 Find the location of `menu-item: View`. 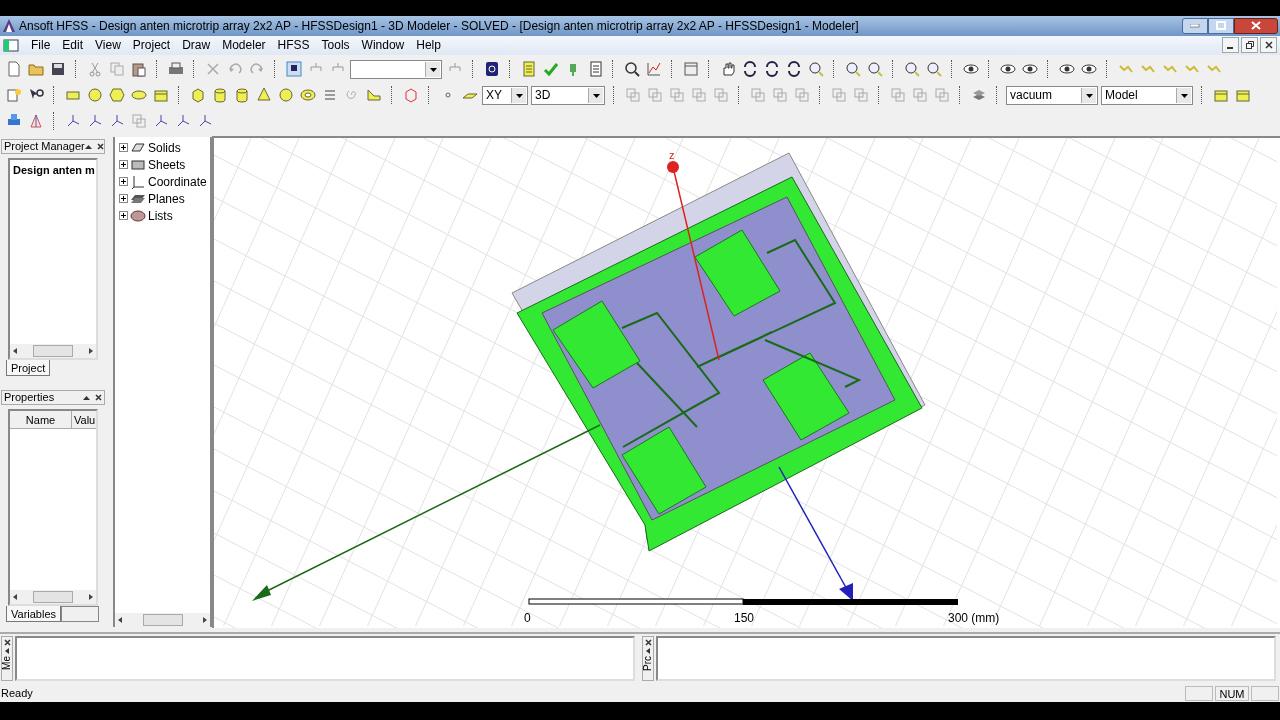

menu-item: View is located at coordinates (108, 45).